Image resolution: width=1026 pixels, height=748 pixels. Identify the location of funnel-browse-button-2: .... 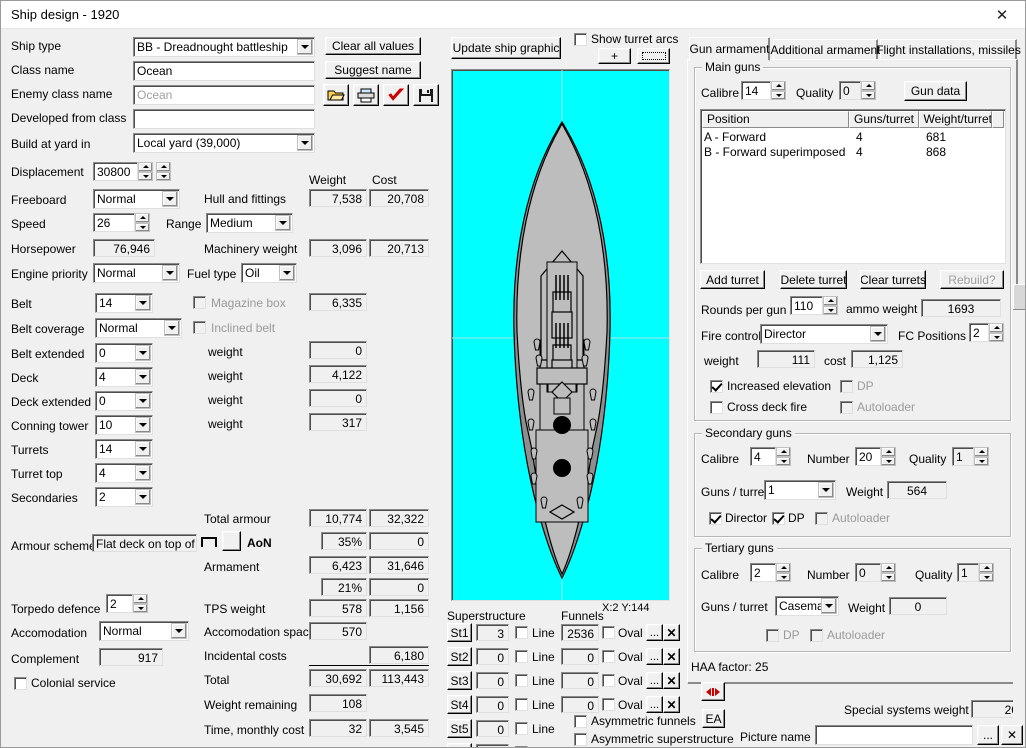
(654, 656).